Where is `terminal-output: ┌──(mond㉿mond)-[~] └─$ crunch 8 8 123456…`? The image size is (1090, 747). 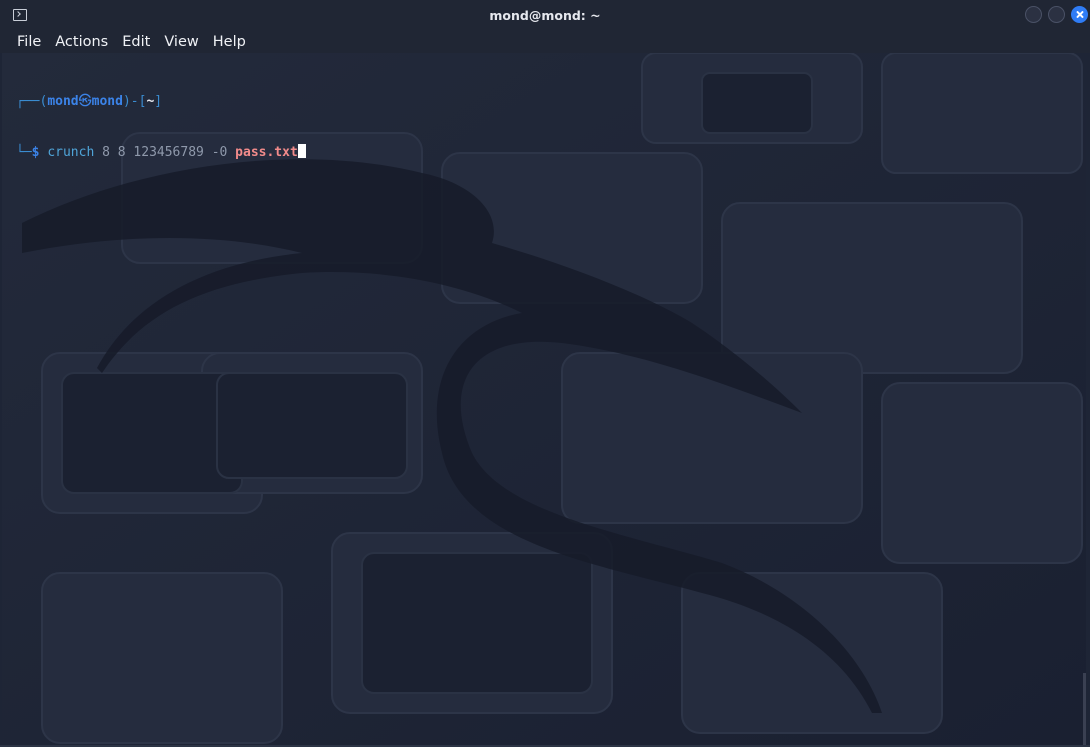
terminal-output: ┌──(mond㉿mond)-[~] └─$ crunch 8 8 123456… is located at coordinates (161, 127).